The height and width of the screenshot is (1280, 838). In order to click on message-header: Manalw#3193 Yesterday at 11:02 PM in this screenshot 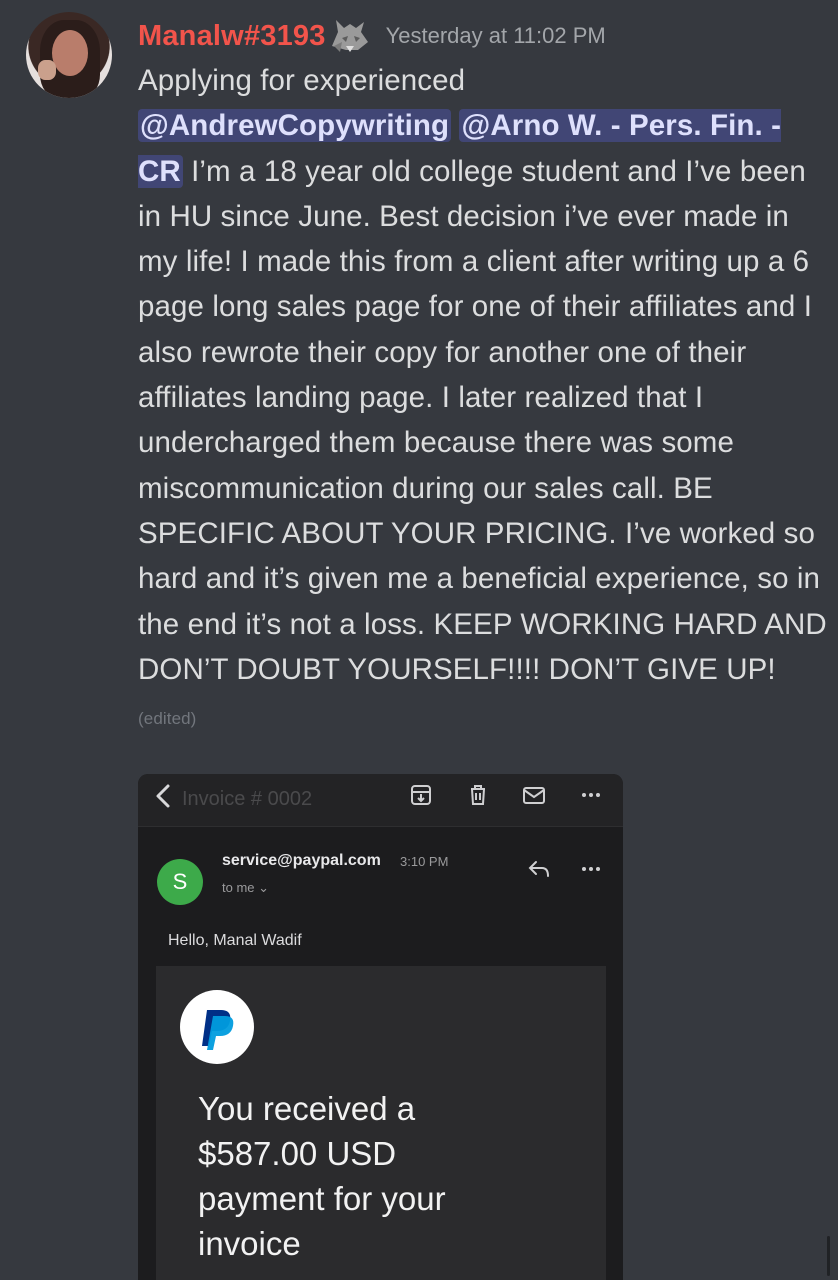, I will do `click(372, 36)`.